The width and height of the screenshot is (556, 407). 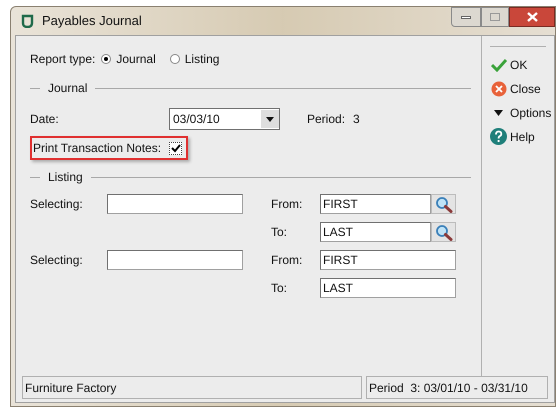 What do you see at coordinates (224, 119) in the screenshot?
I see `date-dropdown: 03/03/10` at bounding box center [224, 119].